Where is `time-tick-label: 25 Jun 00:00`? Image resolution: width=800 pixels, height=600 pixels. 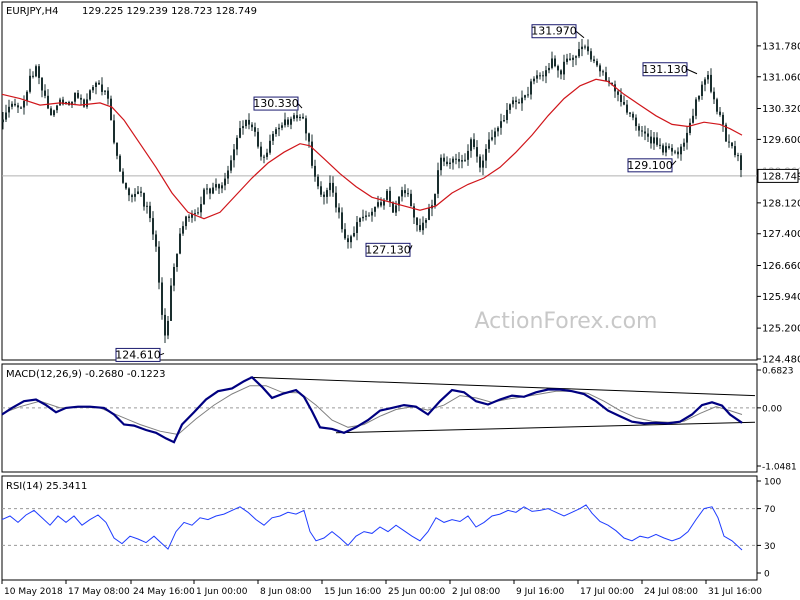 time-tick-label: 25 Jun 00:00 is located at coordinates (416, 592).